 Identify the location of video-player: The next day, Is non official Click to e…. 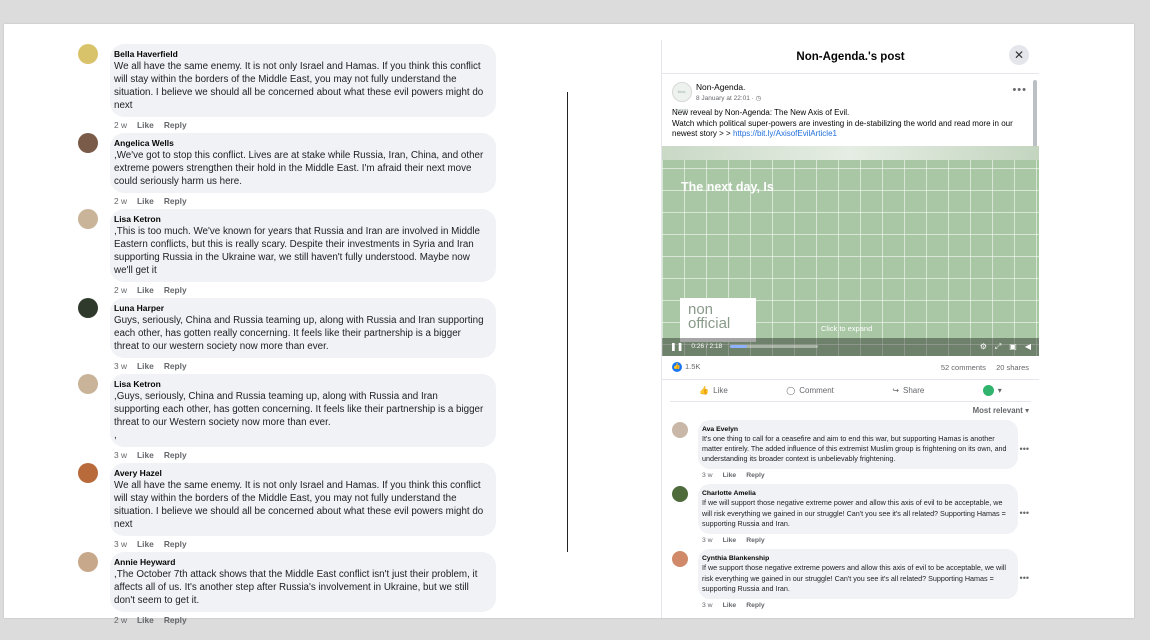
(850, 250).